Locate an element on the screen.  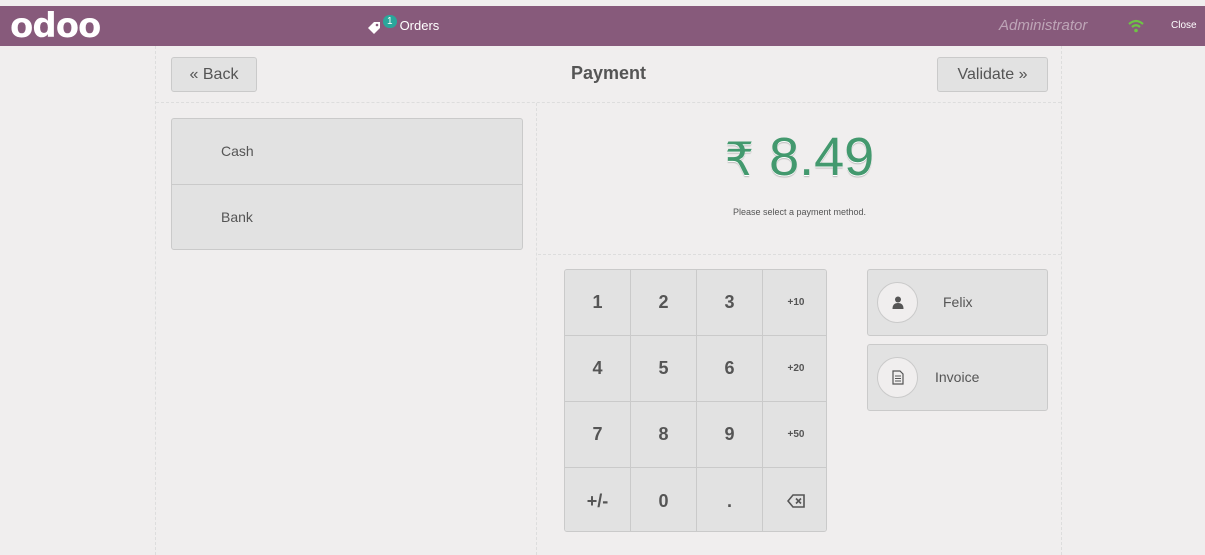
numpad-key-6: 6 is located at coordinates (730, 369).